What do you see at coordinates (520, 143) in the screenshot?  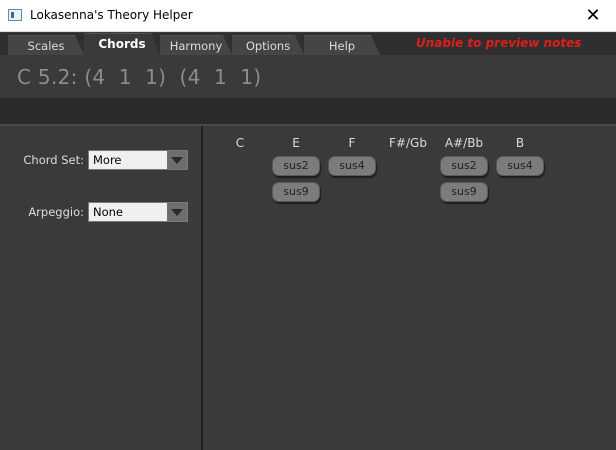 I see `column-header-b: B` at bounding box center [520, 143].